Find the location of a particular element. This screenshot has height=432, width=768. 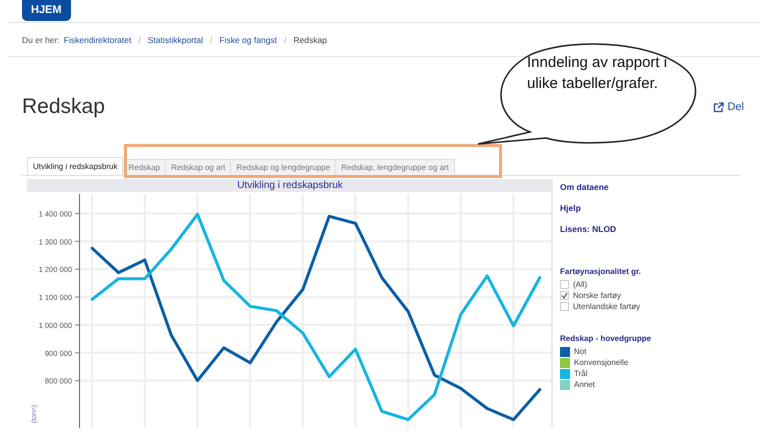

breadcrumb-current: Redskap is located at coordinates (310, 39).